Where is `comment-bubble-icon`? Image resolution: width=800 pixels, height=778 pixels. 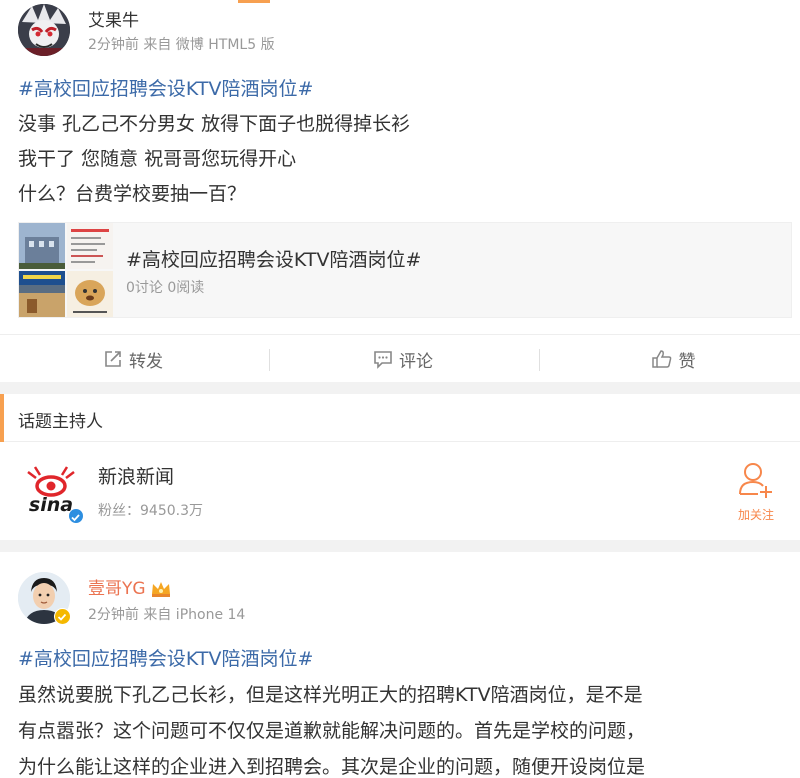 comment-bubble-icon is located at coordinates (383, 360).